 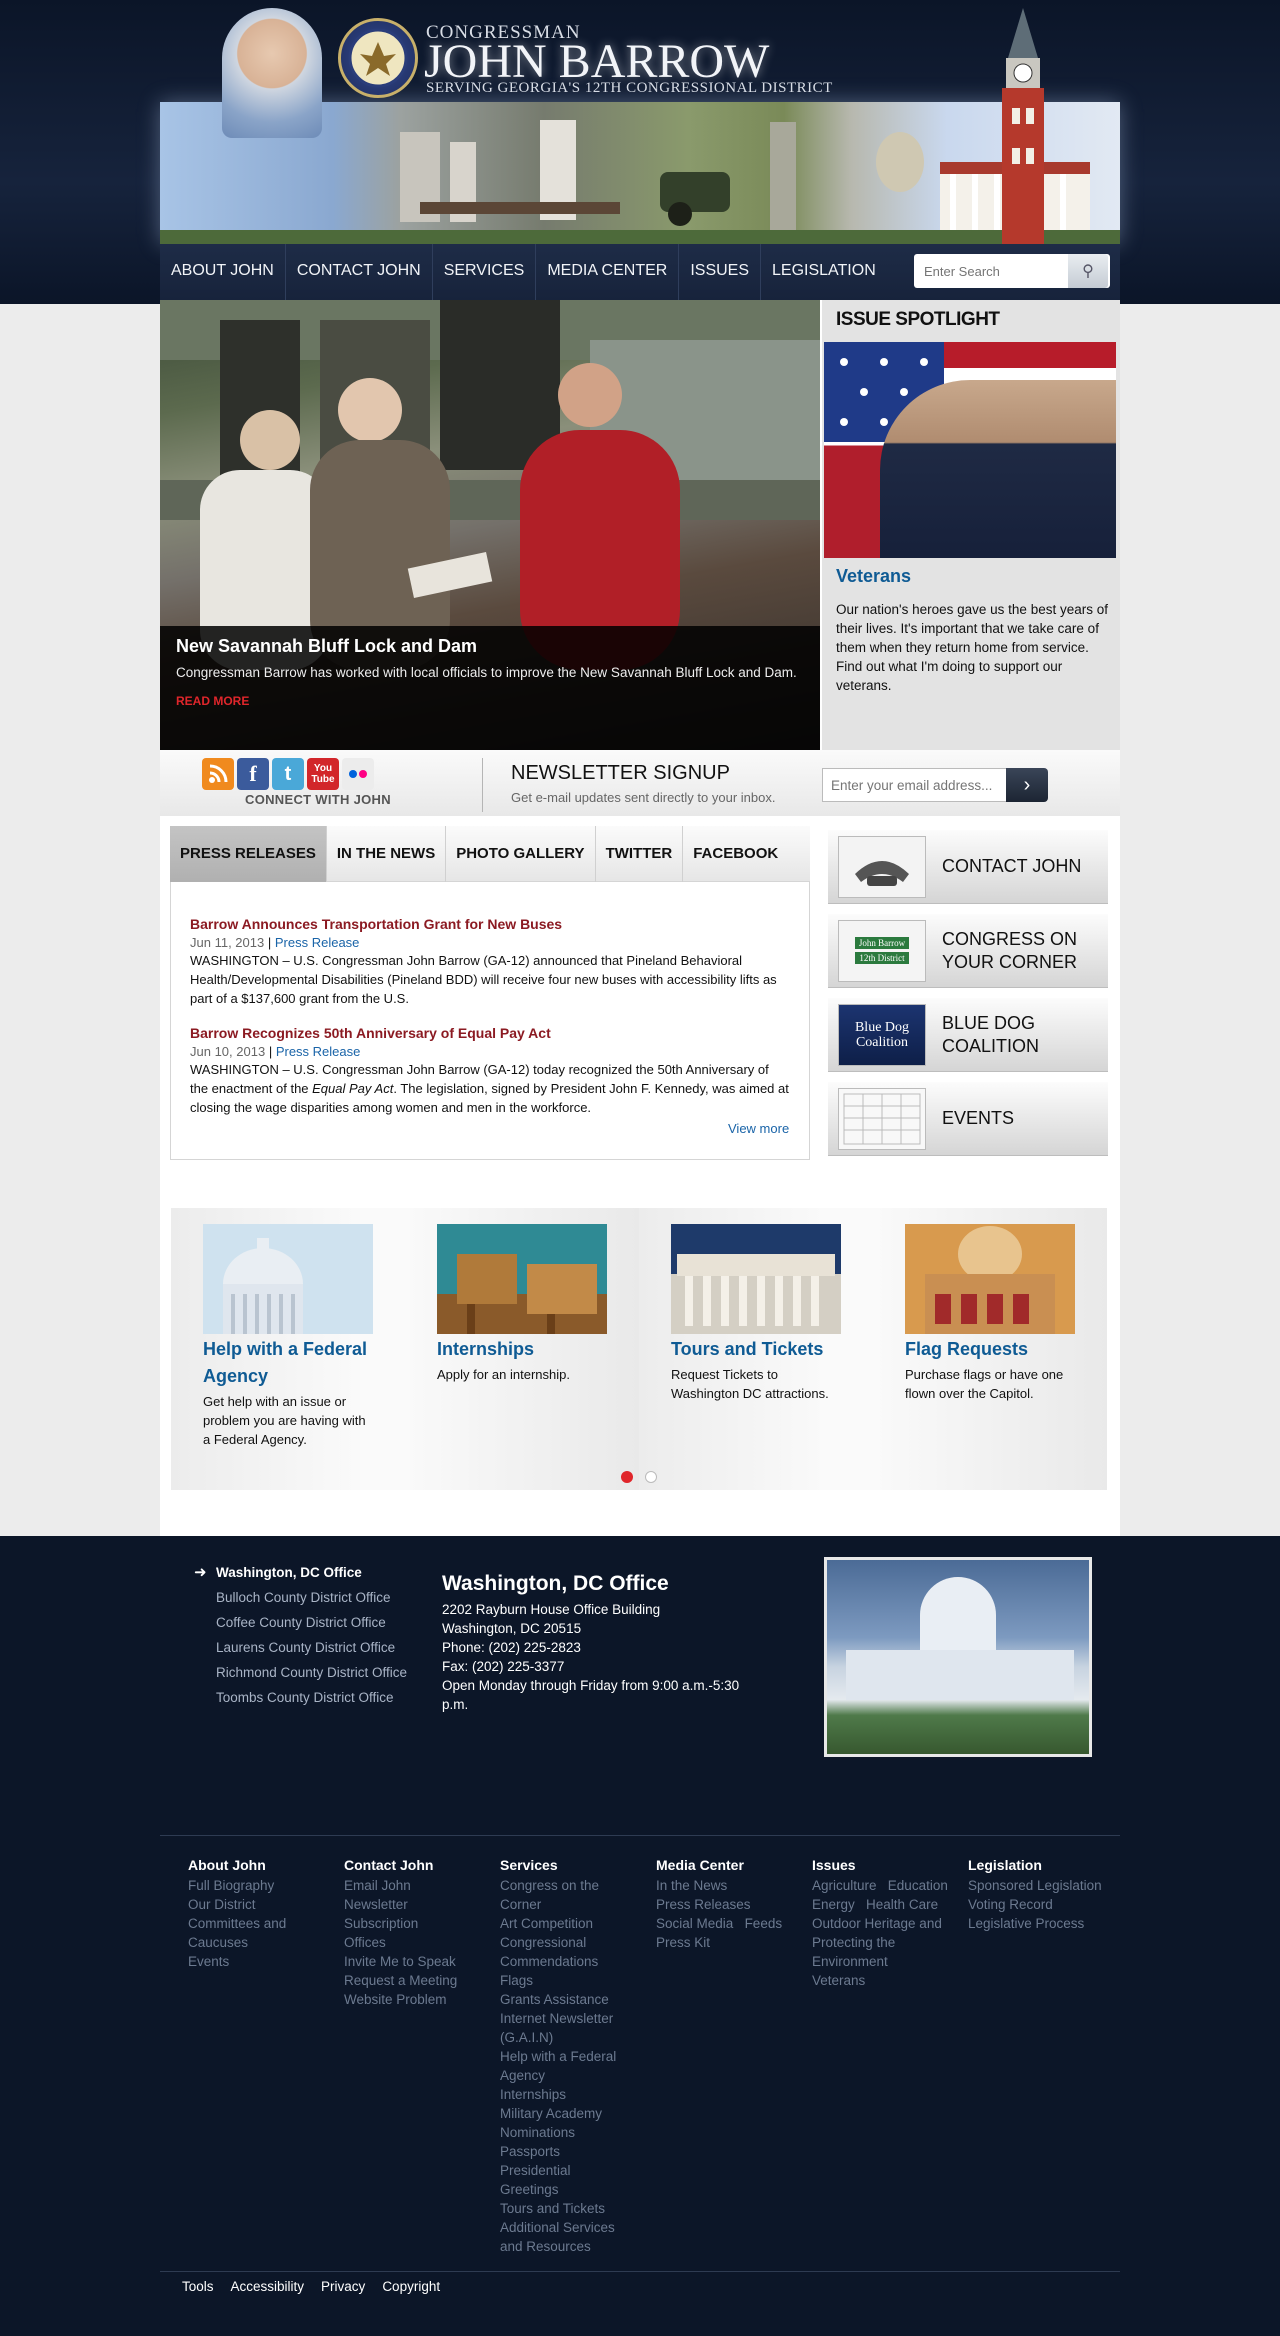 I want to click on sitemap-link: Committees and Caucuses, so click(x=253, y=1933).